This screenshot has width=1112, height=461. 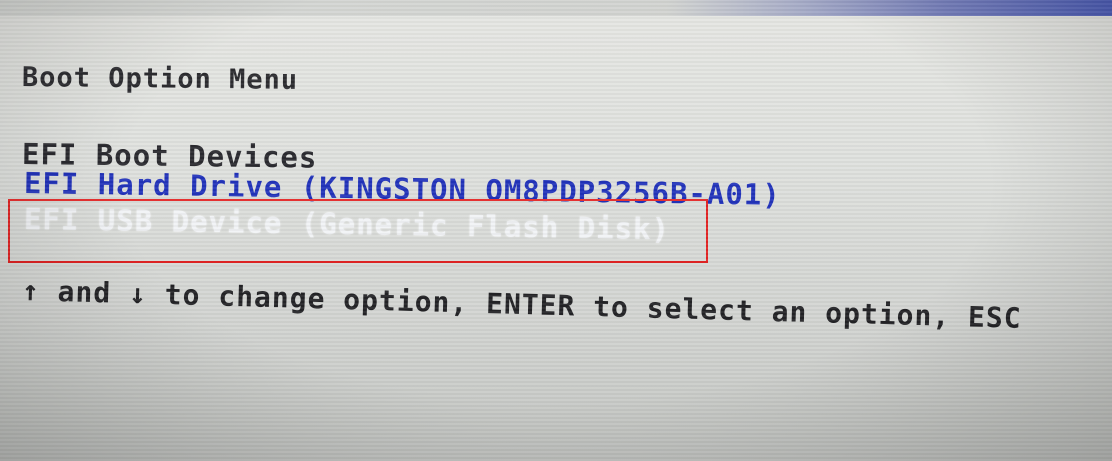 What do you see at coordinates (556, 8) in the screenshot?
I see `top-edge-strip` at bounding box center [556, 8].